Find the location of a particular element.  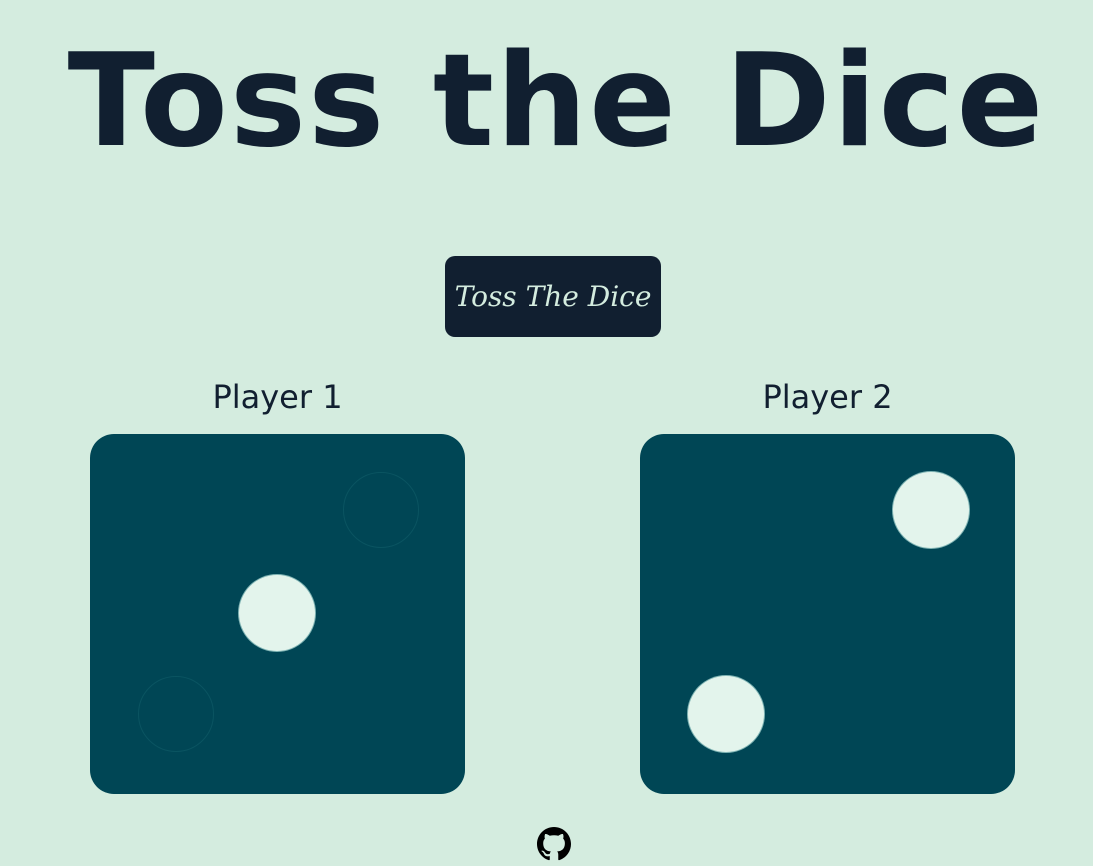

player-2-label: Player 2 is located at coordinates (827, 397).